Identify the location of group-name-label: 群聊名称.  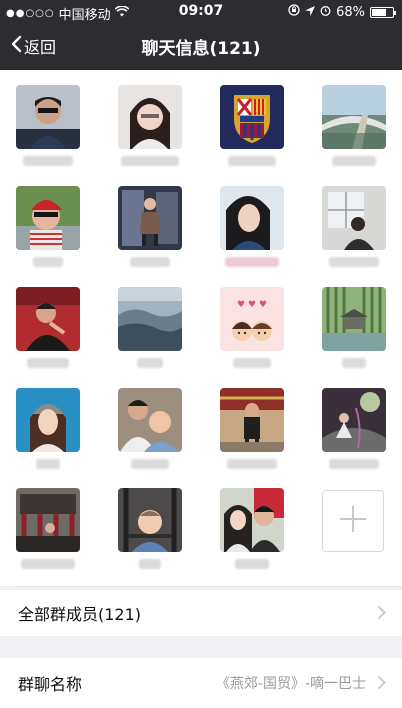
(50, 684).